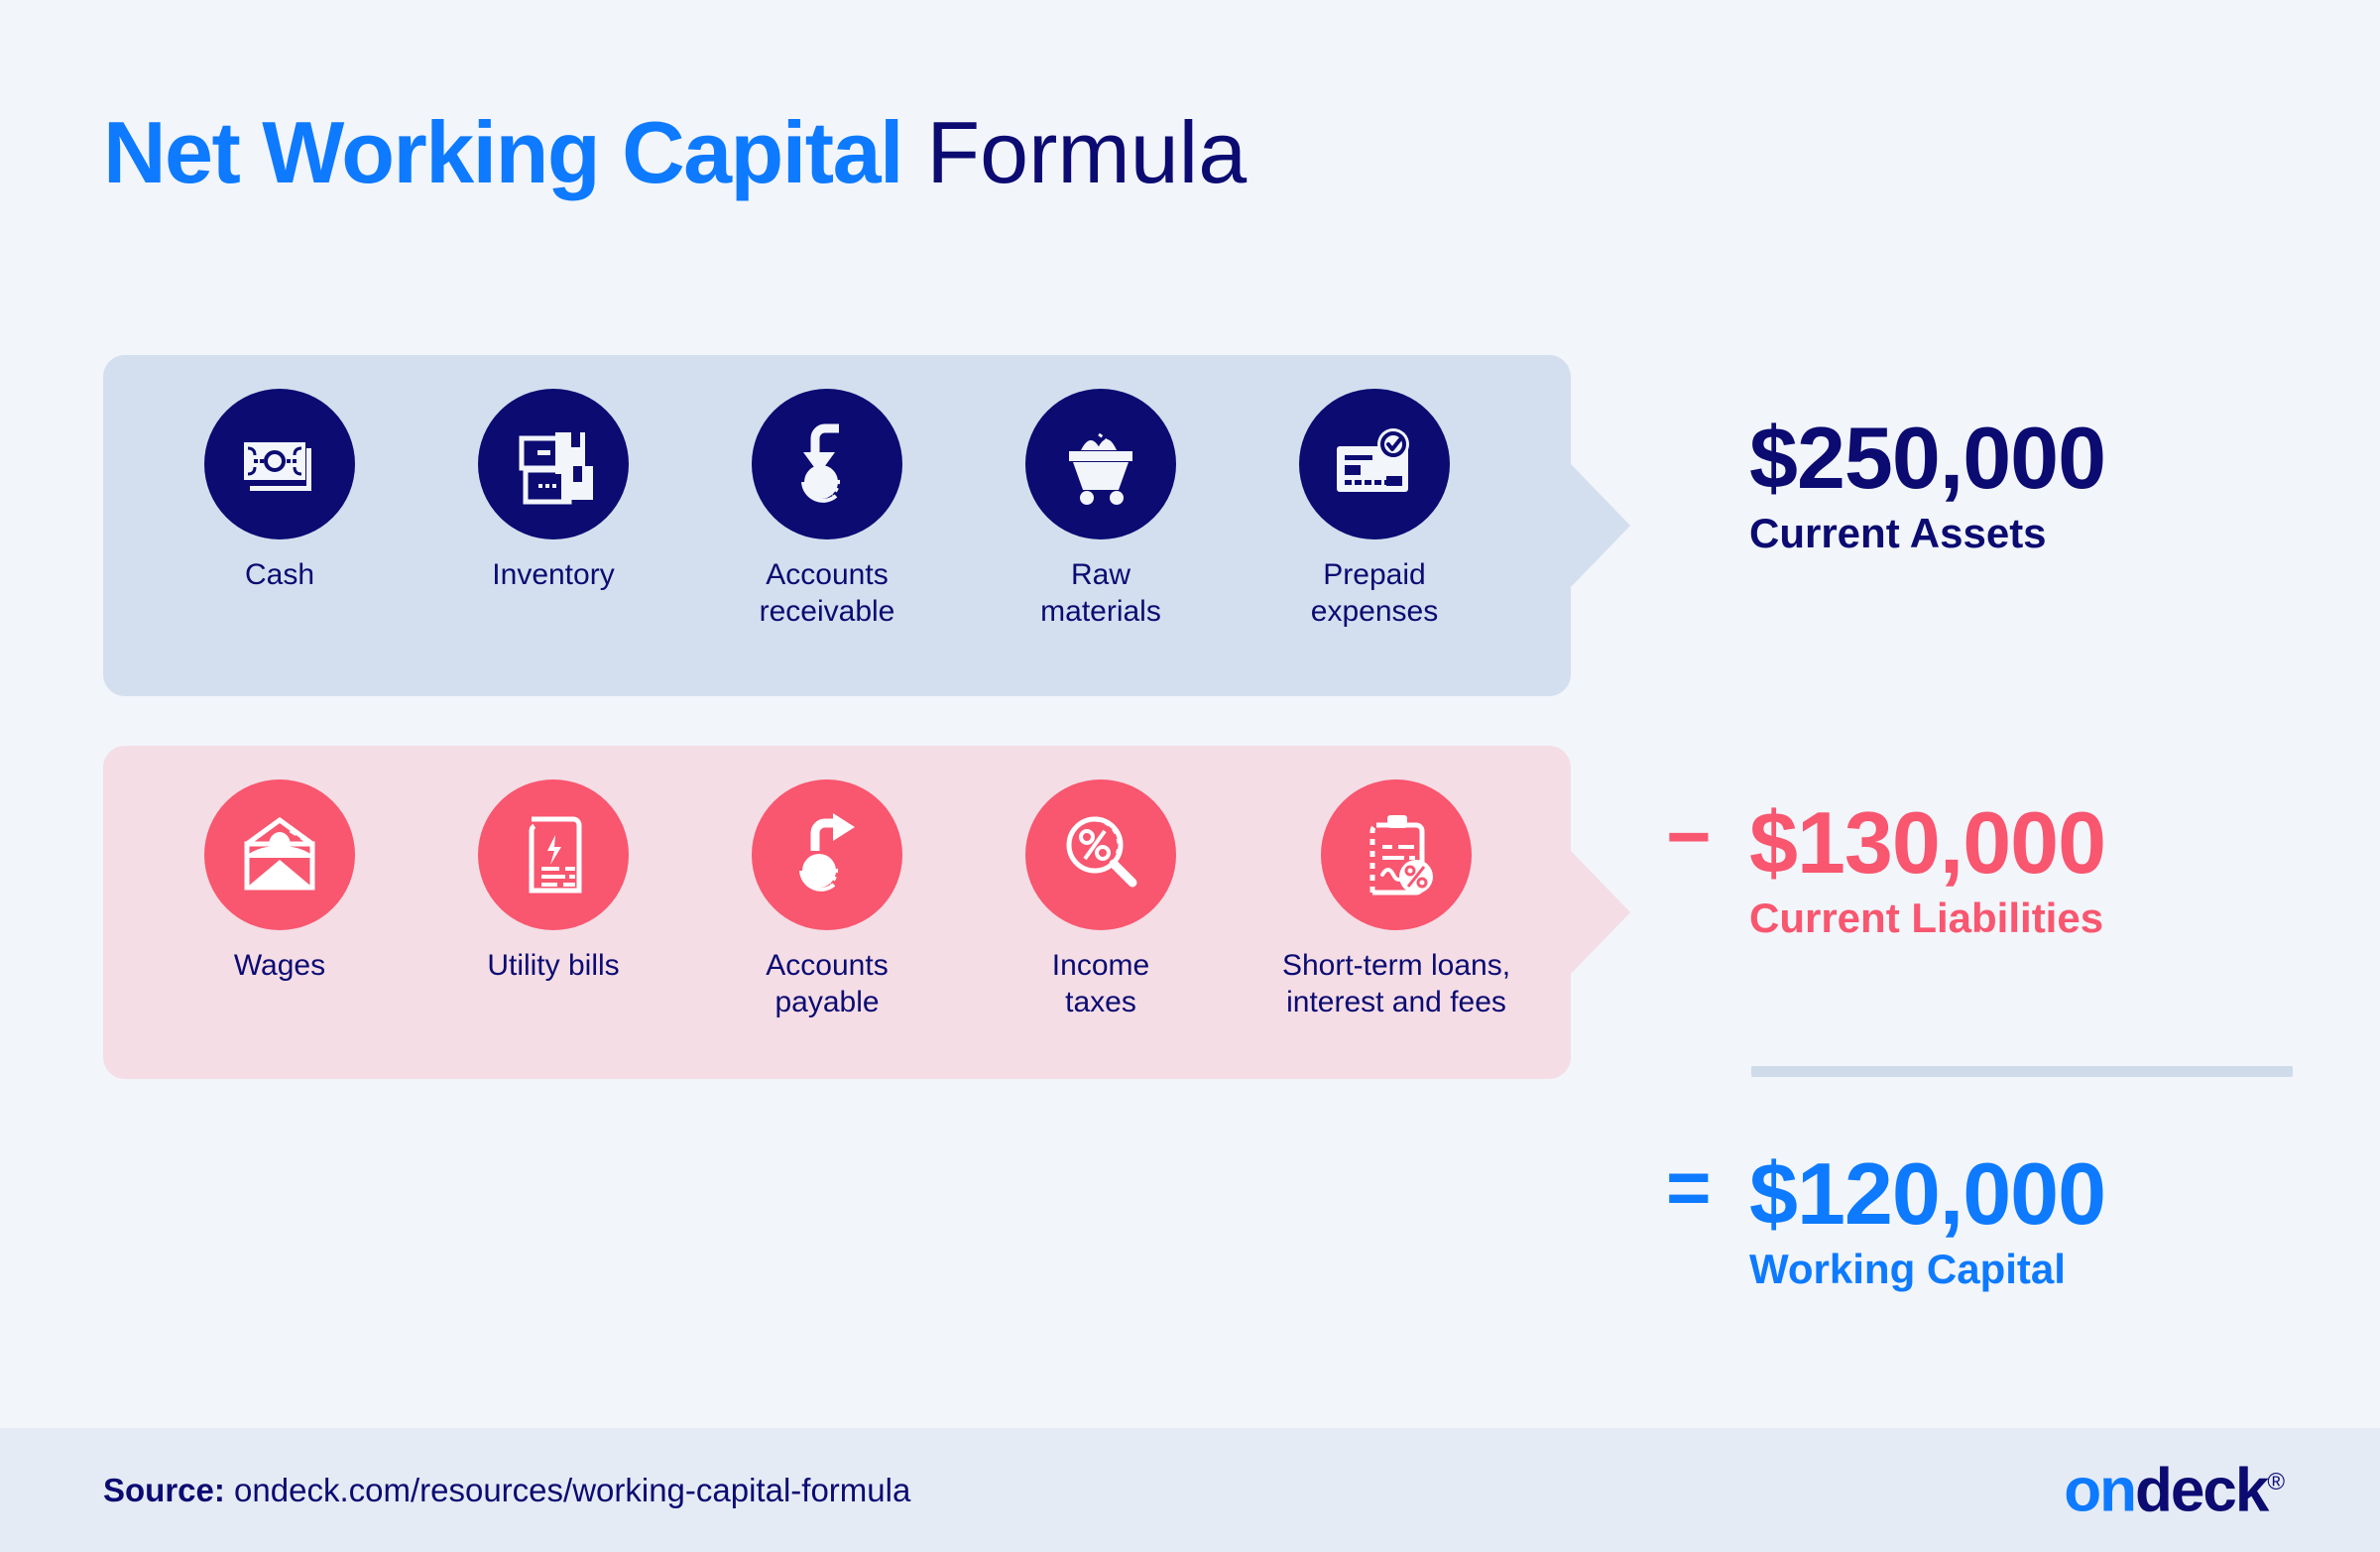 This screenshot has width=2380, height=1552. What do you see at coordinates (279, 574) in the screenshot?
I see `asset-item-label: Cash` at bounding box center [279, 574].